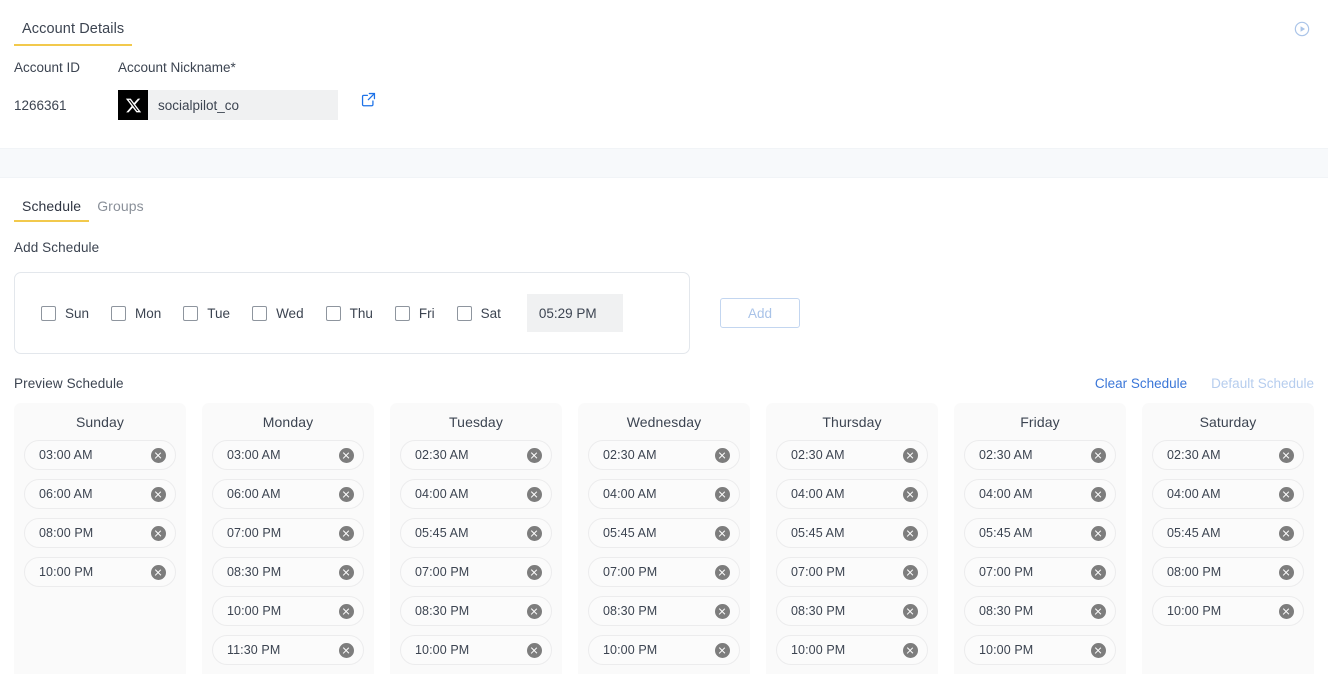  I want to click on account-id-value: 1266361, so click(40, 105).